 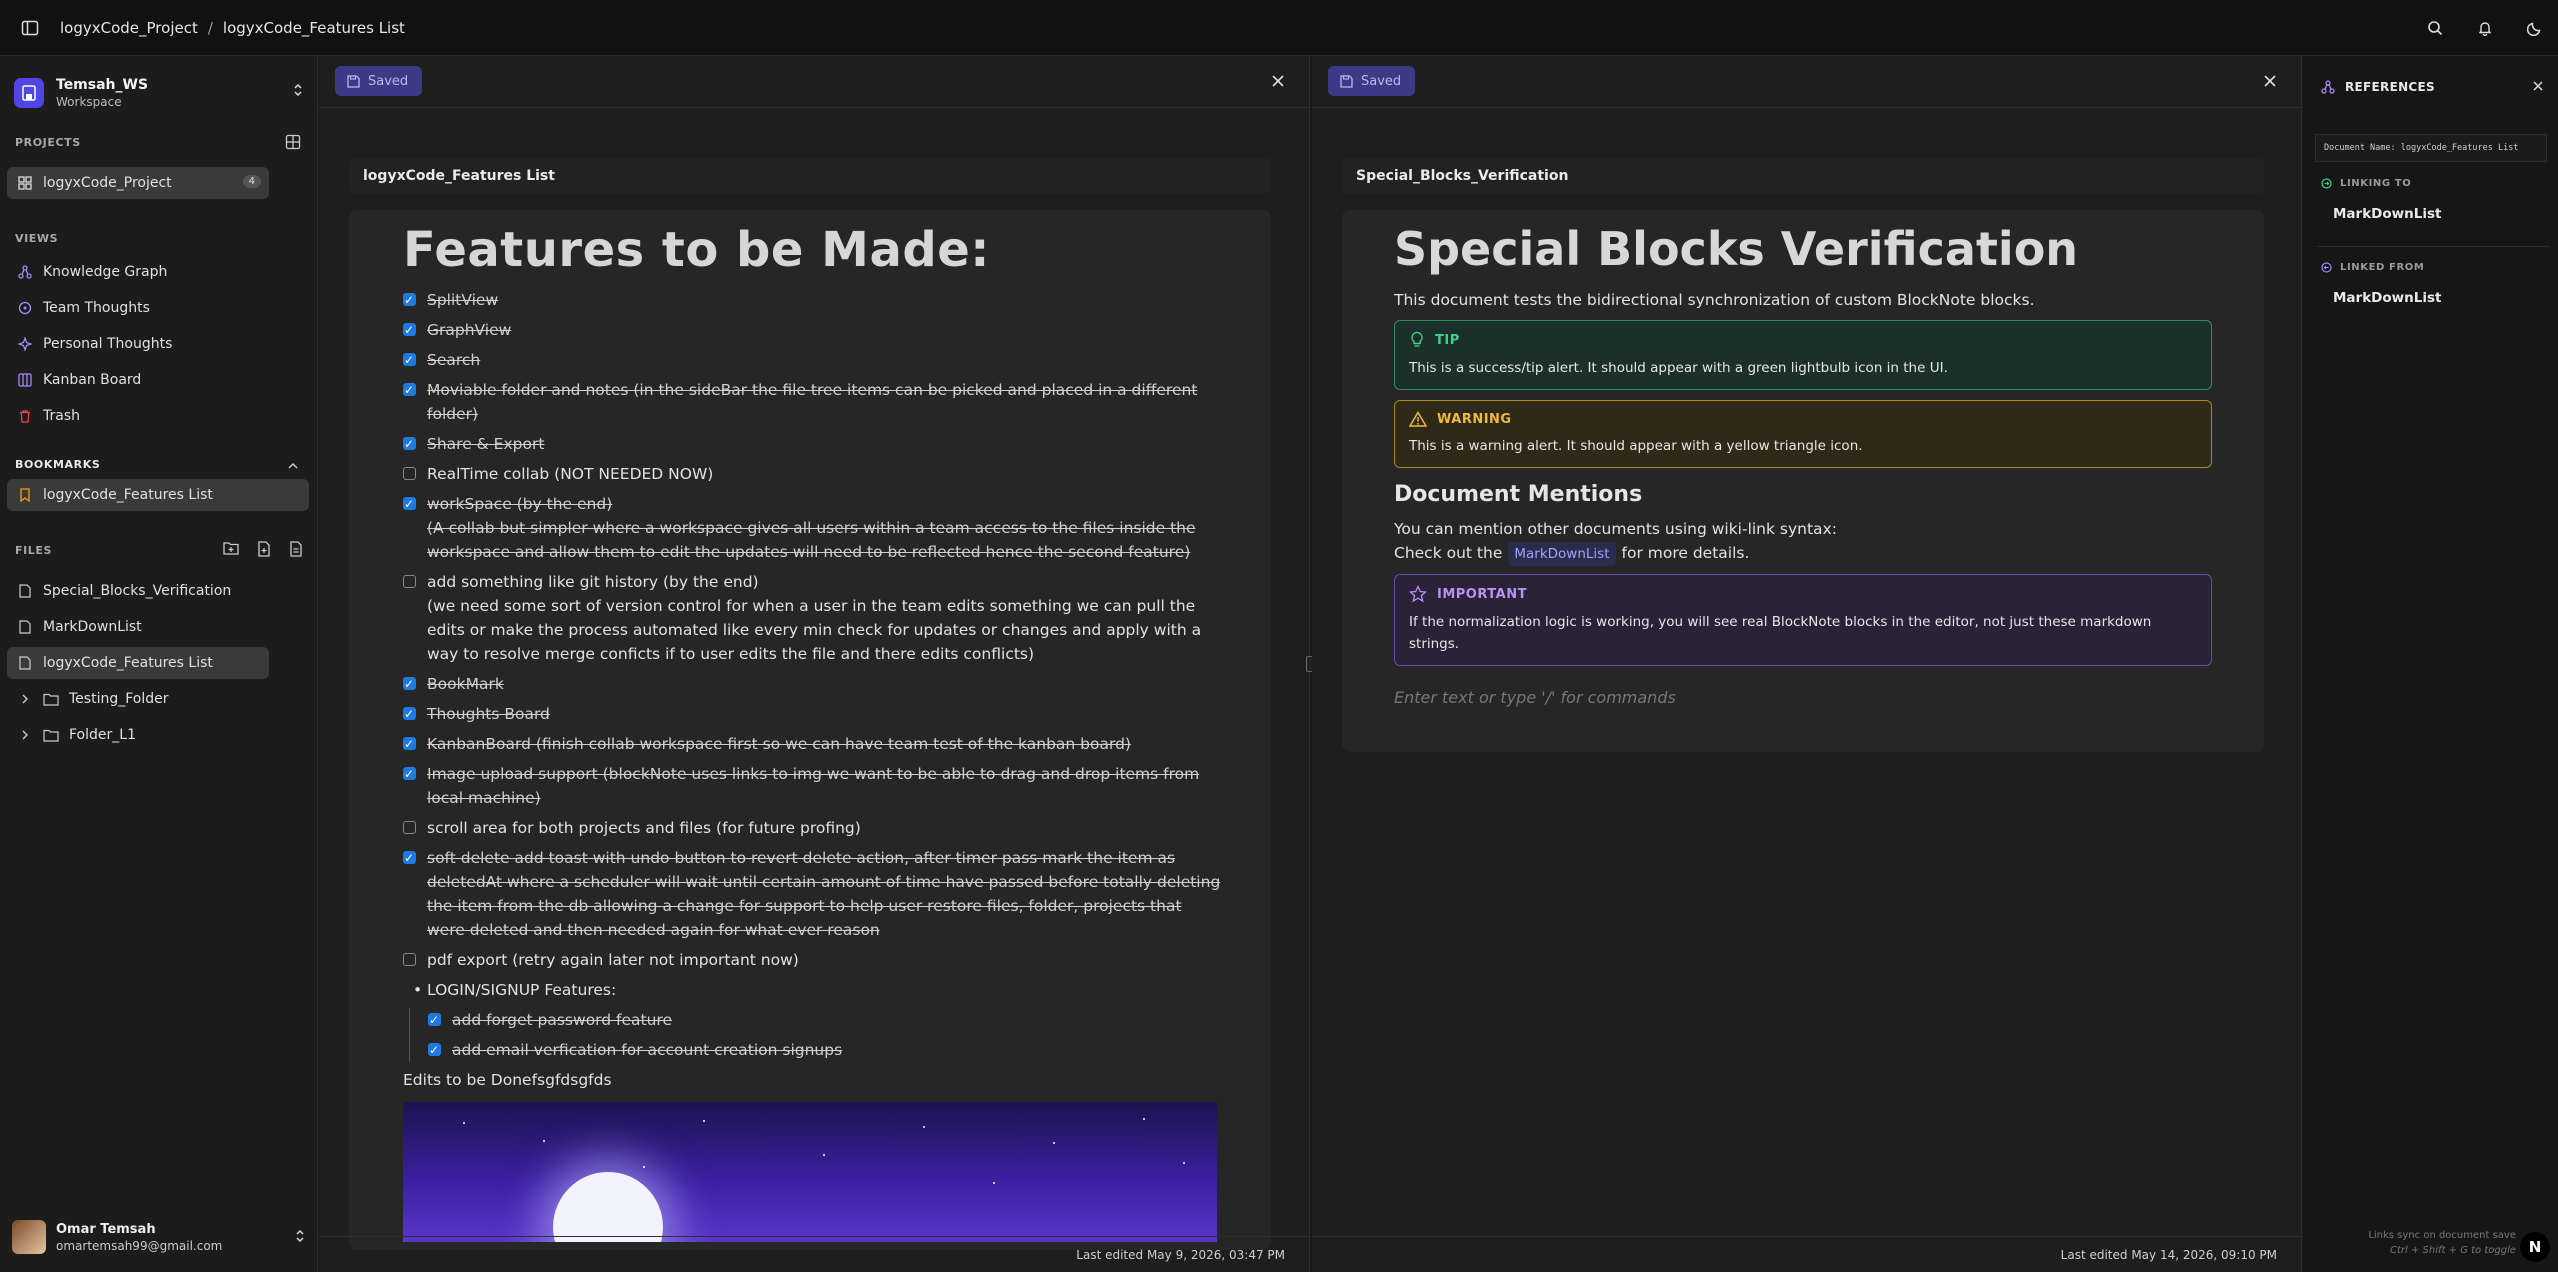 What do you see at coordinates (138, 416) in the screenshot?
I see `view-item-trash: Trash` at bounding box center [138, 416].